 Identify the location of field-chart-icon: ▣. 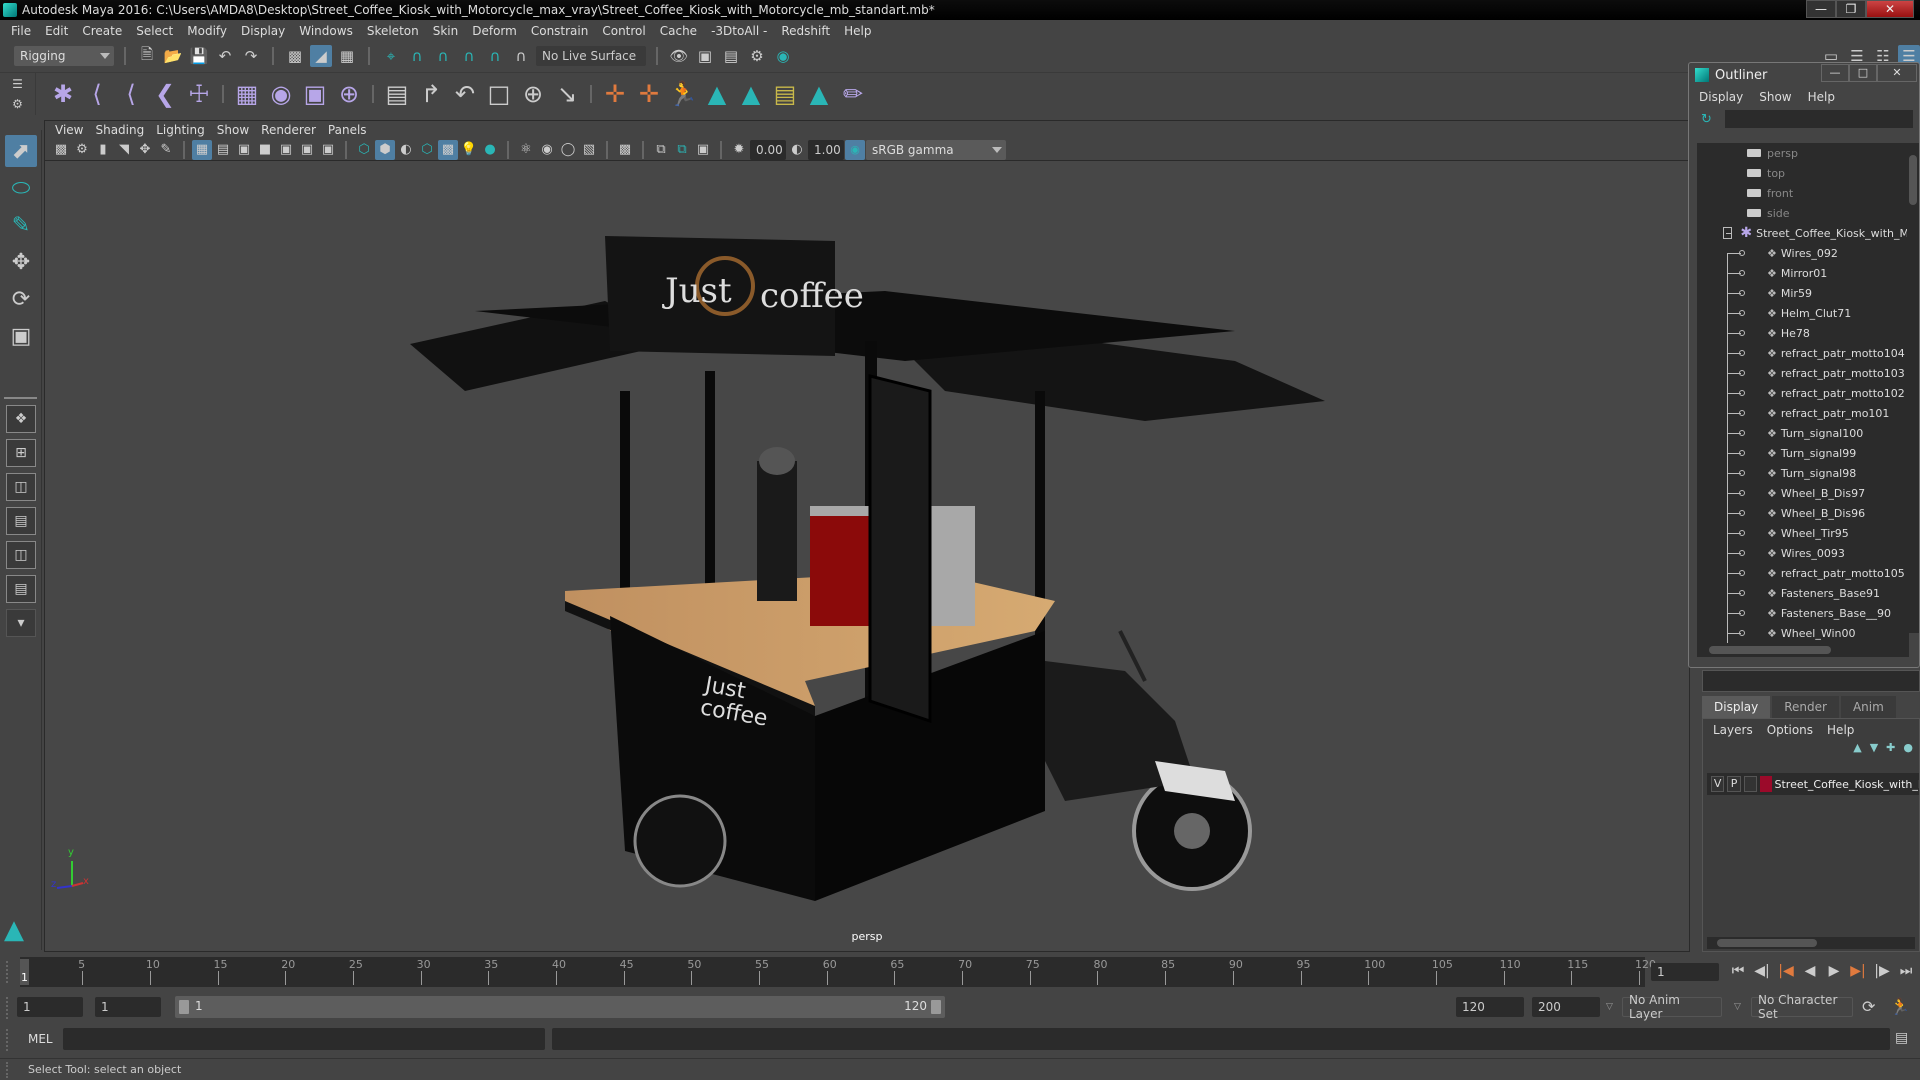
(286, 150).